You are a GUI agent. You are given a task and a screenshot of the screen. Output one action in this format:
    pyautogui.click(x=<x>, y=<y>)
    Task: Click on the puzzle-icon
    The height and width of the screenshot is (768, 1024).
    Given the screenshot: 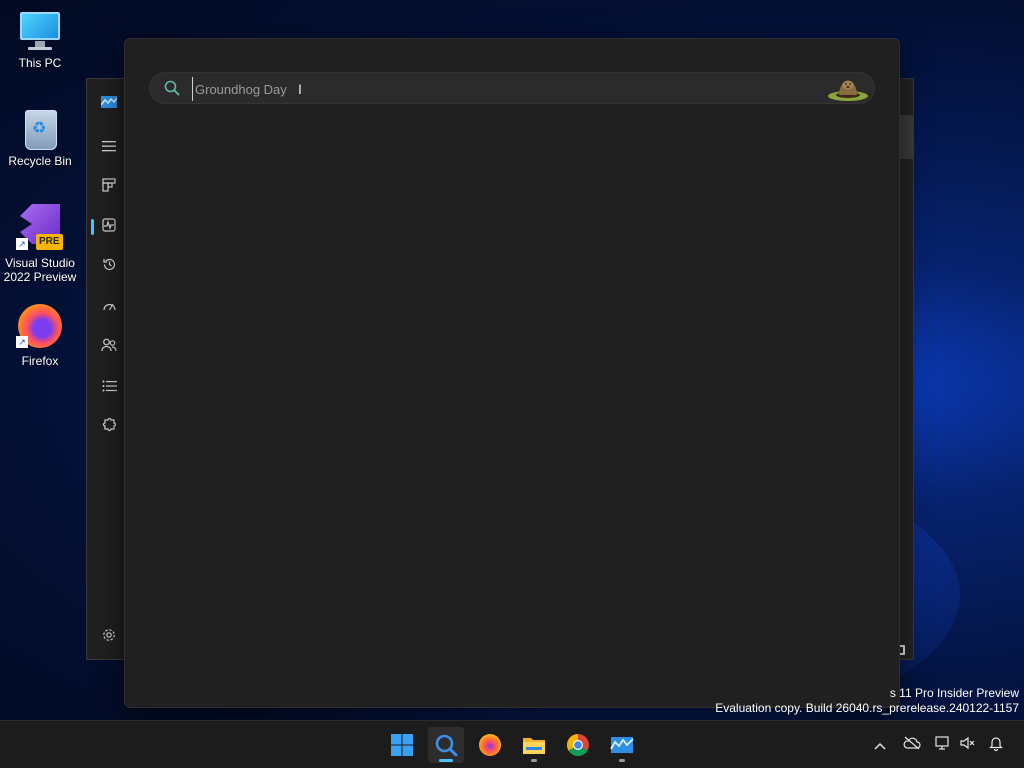 What is the action you would take?
    pyautogui.click(x=109, y=427)
    